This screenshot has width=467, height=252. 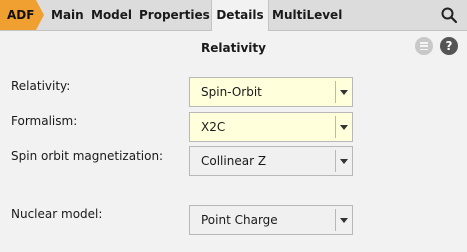 What do you see at coordinates (424, 46) in the screenshot?
I see `menu-icon` at bounding box center [424, 46].